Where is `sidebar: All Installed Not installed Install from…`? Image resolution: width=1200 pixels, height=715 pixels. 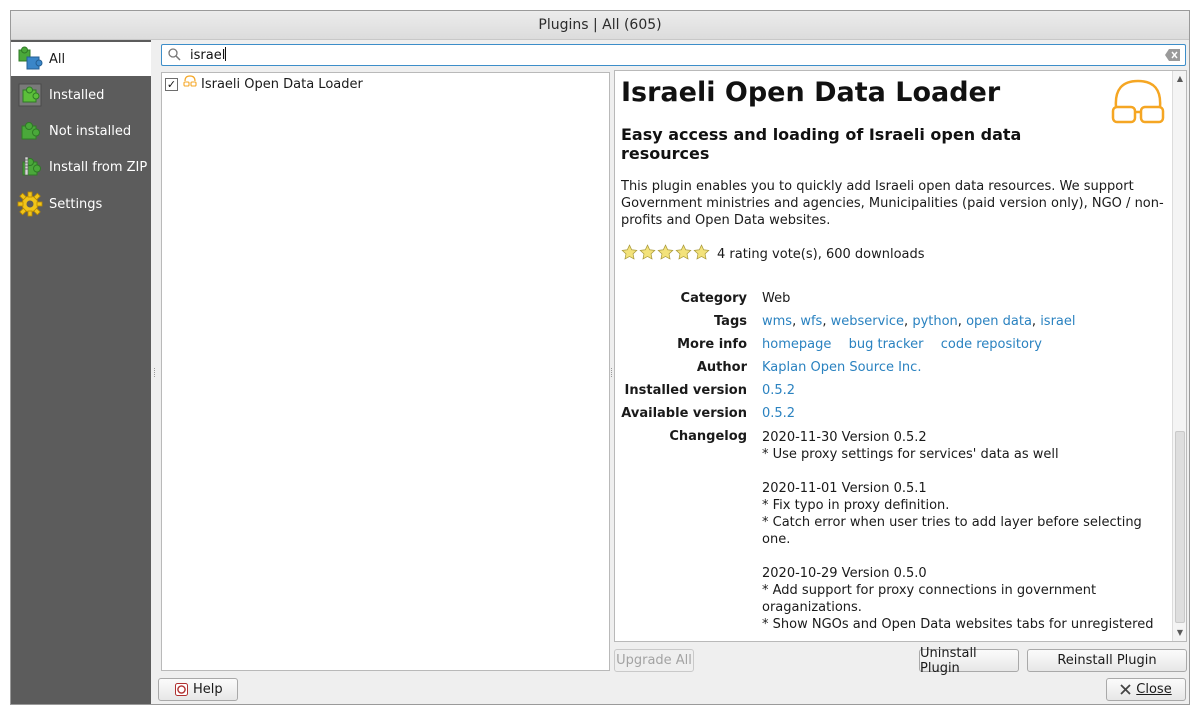 sidebar: All Installed Not installed Install from… is located at coordinates (81, 372).